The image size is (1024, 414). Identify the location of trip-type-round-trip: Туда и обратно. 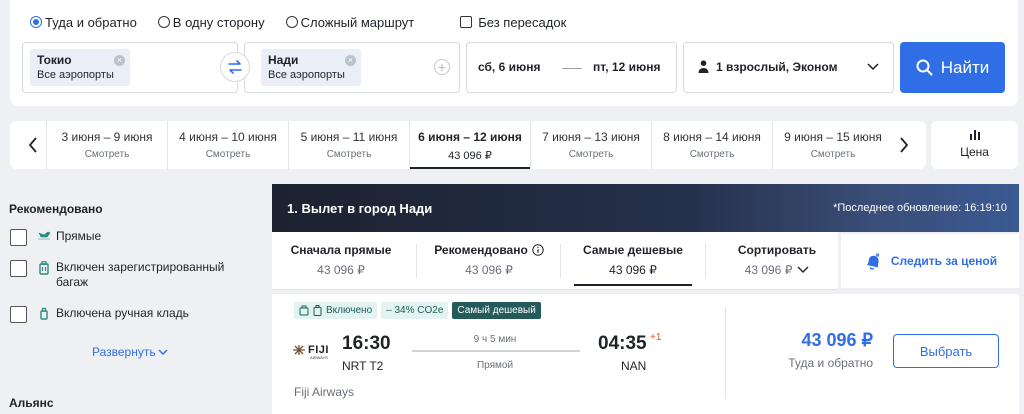
(83, 22).